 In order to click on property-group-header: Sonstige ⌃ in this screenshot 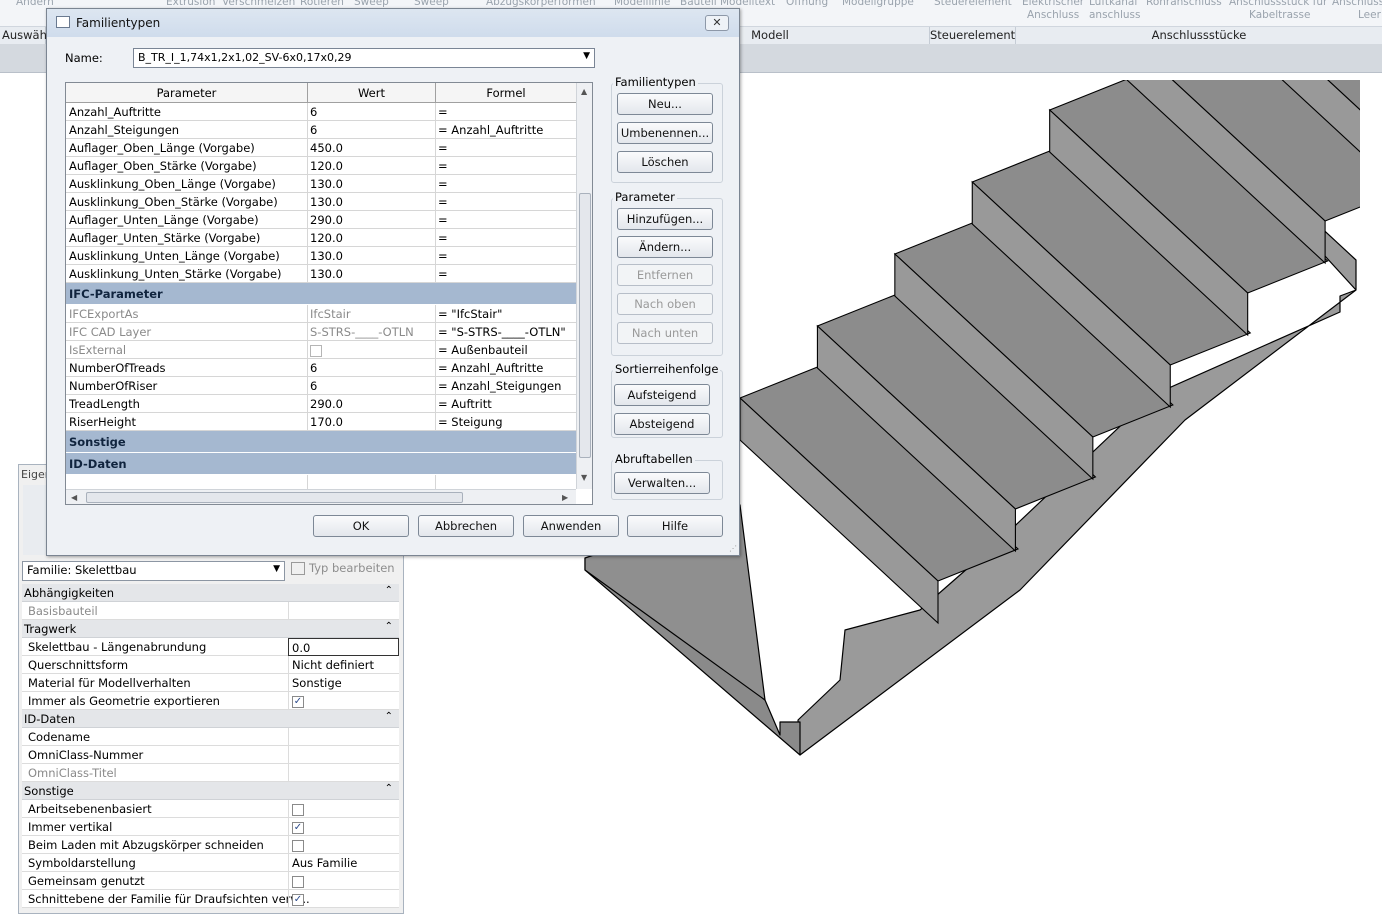, I will do `click(210, 791)`.